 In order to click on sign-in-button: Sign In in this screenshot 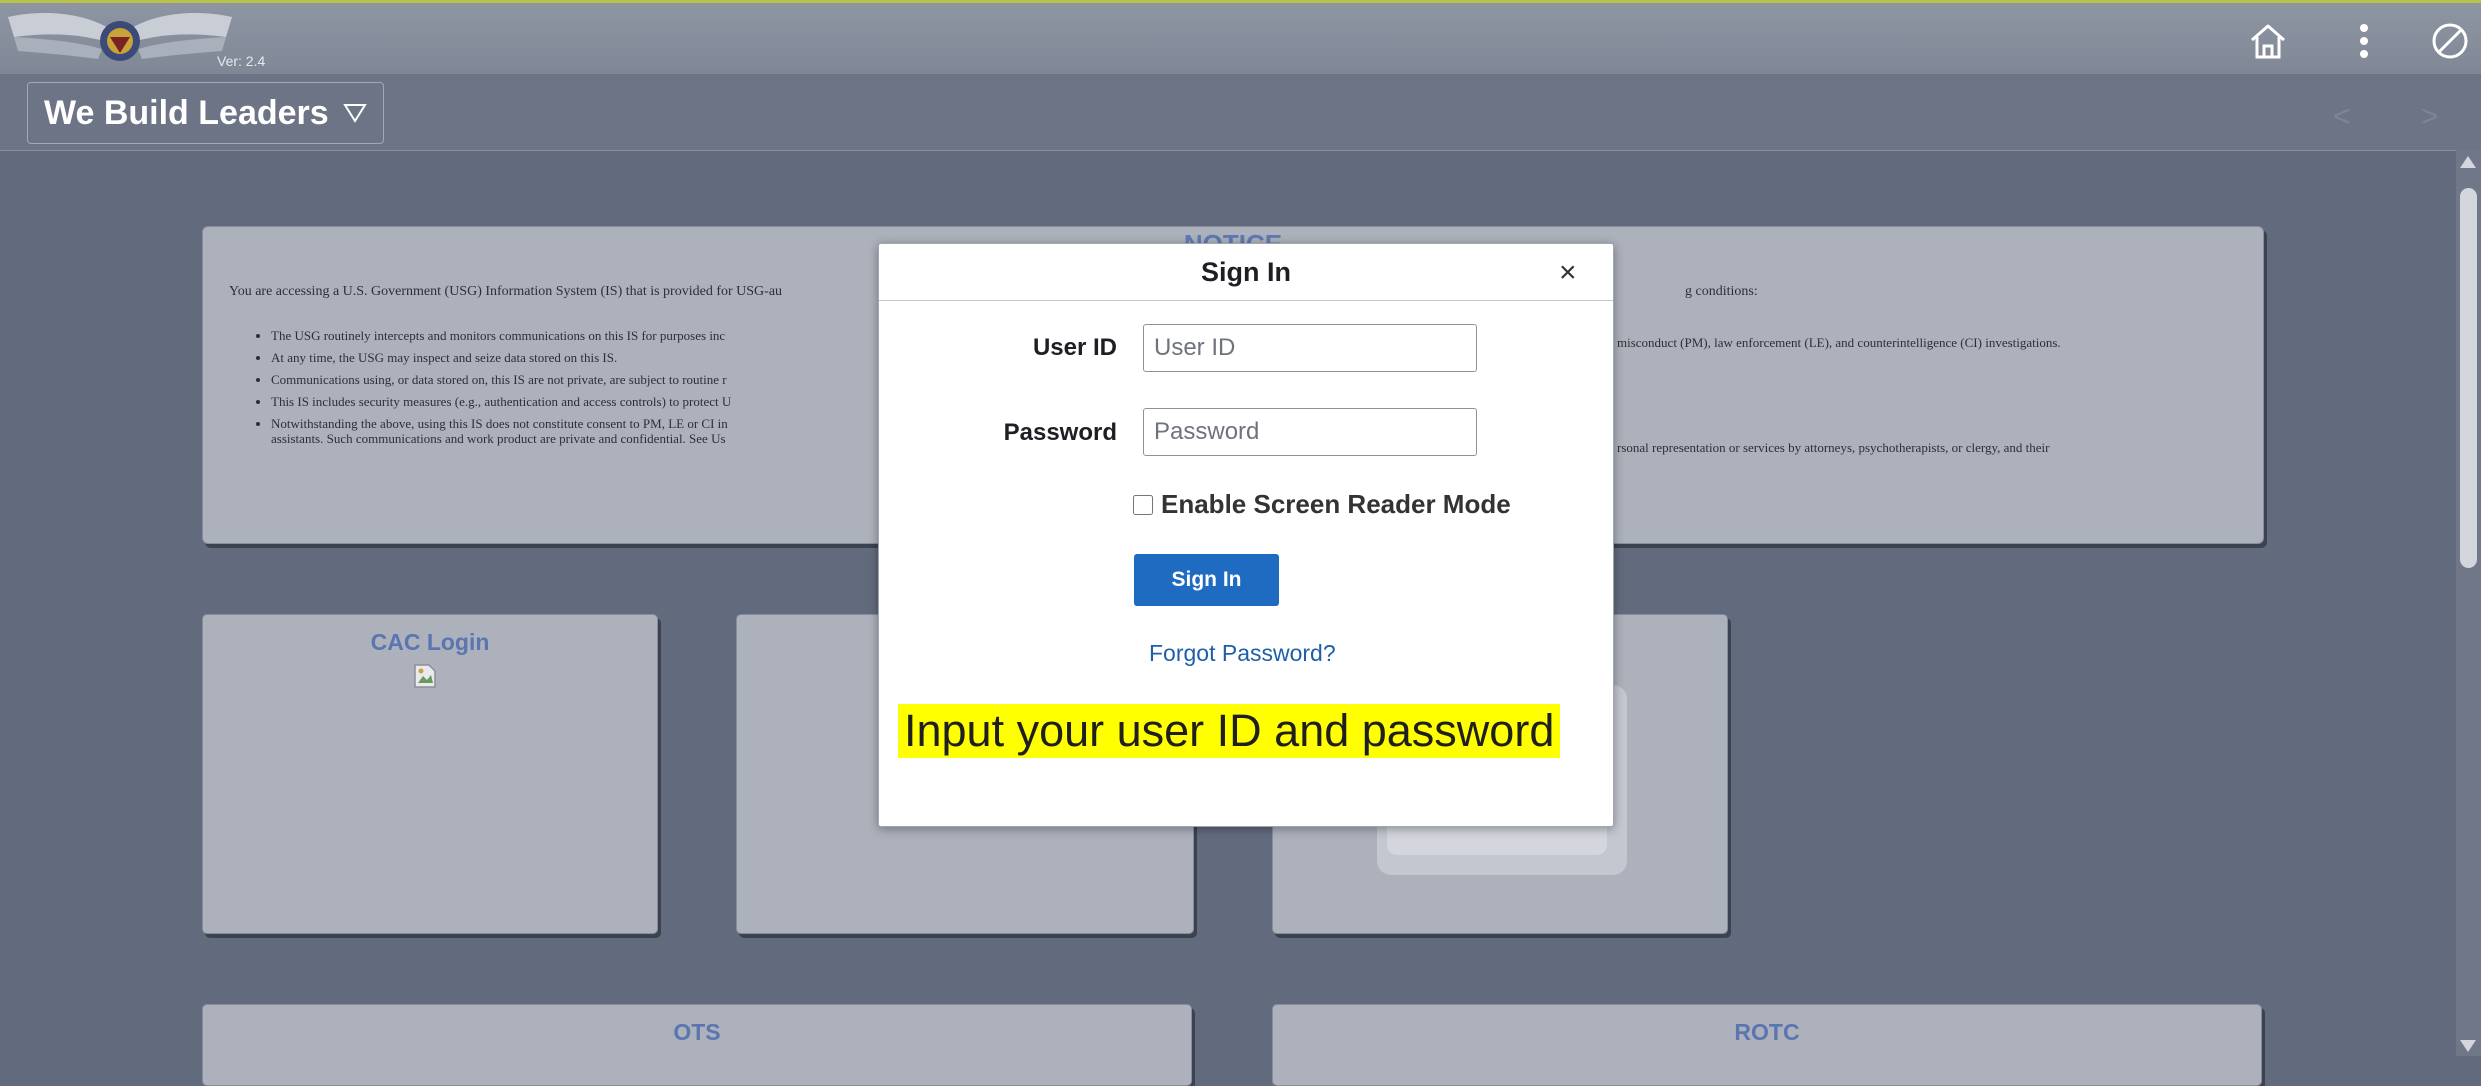, I will do `click(1206, 580)`.